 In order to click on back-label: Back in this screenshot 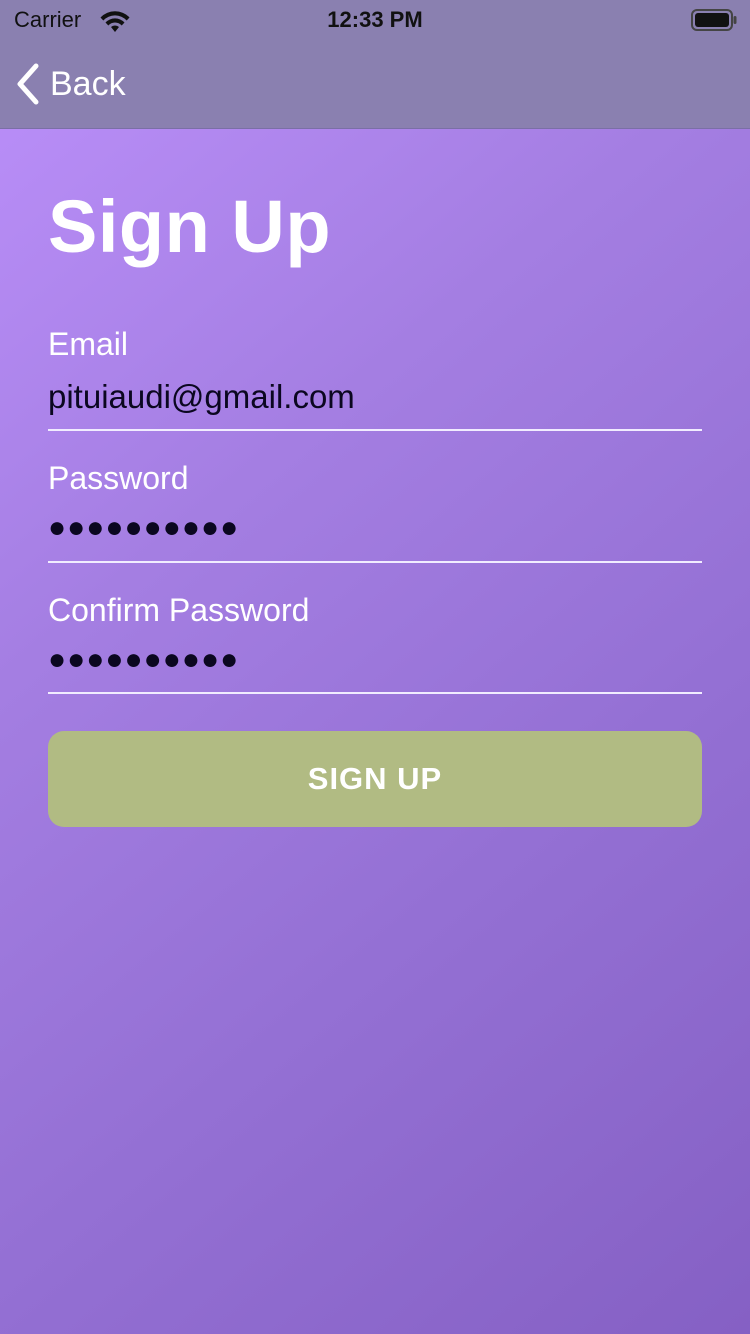, I will do `click(88, 83)`.